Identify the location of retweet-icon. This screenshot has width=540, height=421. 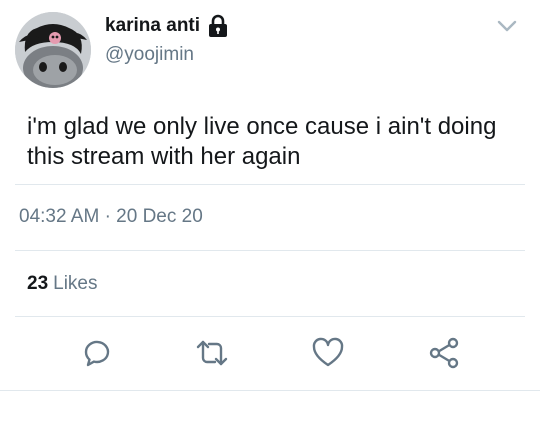
(212, 353).